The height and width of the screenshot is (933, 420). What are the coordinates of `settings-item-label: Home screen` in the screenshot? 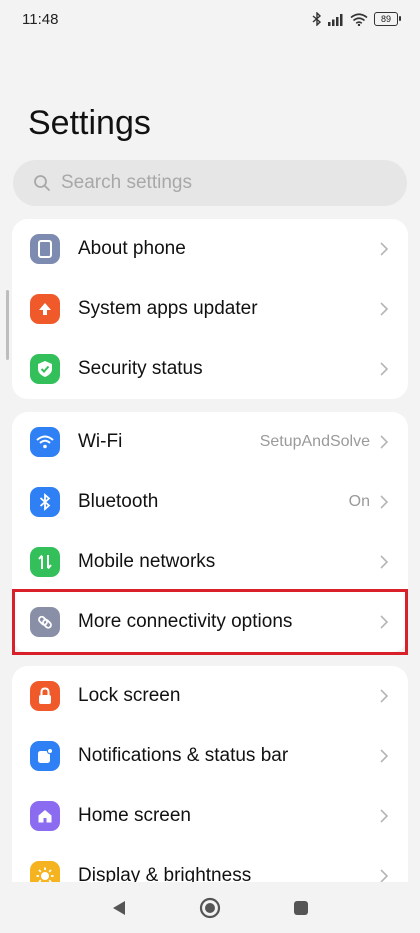 It's located at (134, 815).